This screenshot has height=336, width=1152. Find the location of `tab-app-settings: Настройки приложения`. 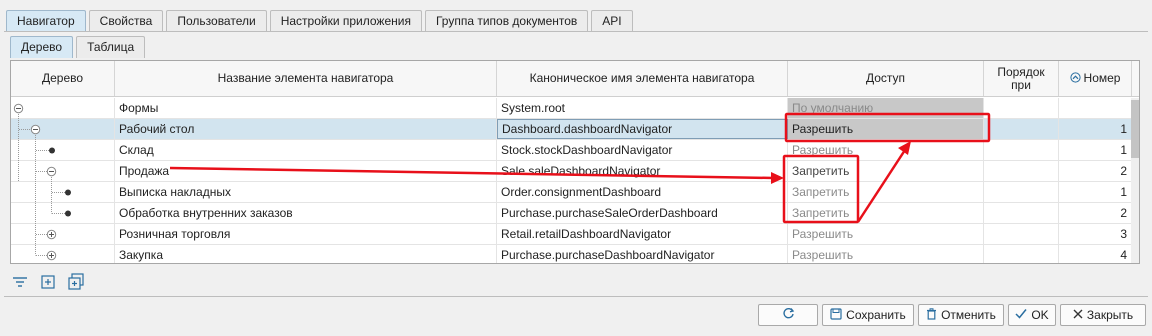

tab-app-settings: Настройки приложения is located at coordinates (345, 21).